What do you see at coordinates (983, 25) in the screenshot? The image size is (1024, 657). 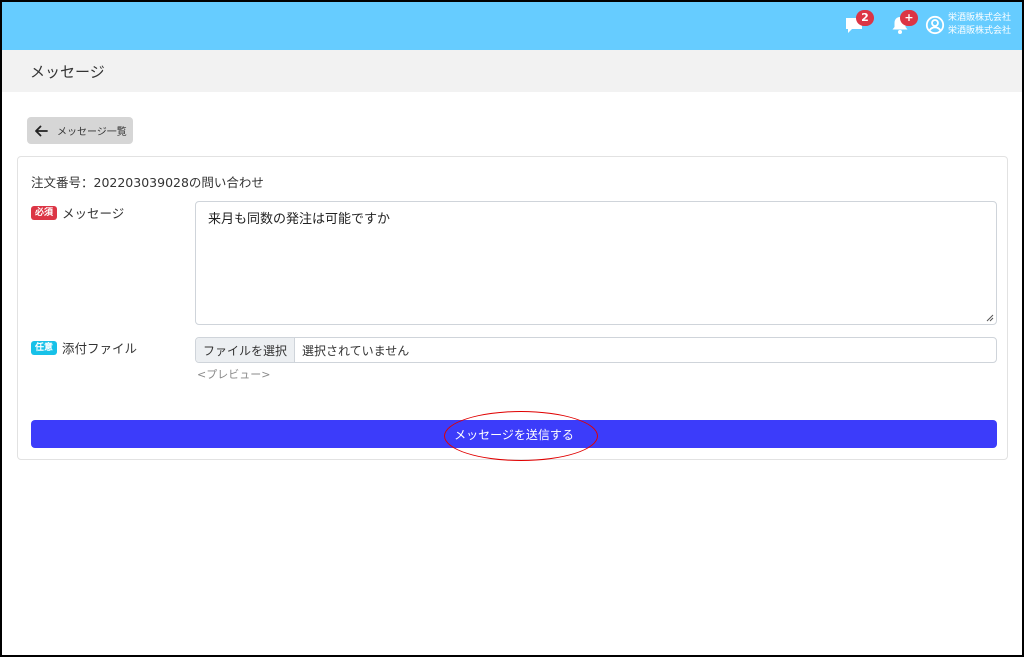 I see `user-name: 栄酒販株式会社 栄酒販株式会社` at bounding box center [983, 25].